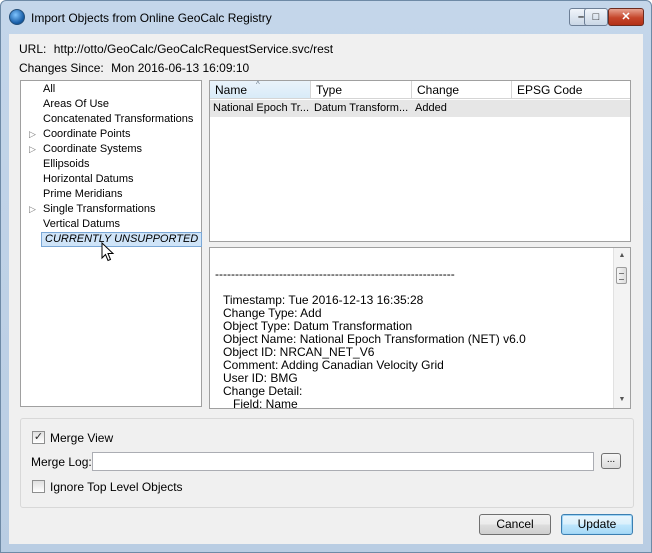 The height and width of the screenshot is (553, 652). What do you see at coordinates (38, 486) in the screenshot?
I see `ignore-top-level-checkbox` at bounding box center [38, 486].